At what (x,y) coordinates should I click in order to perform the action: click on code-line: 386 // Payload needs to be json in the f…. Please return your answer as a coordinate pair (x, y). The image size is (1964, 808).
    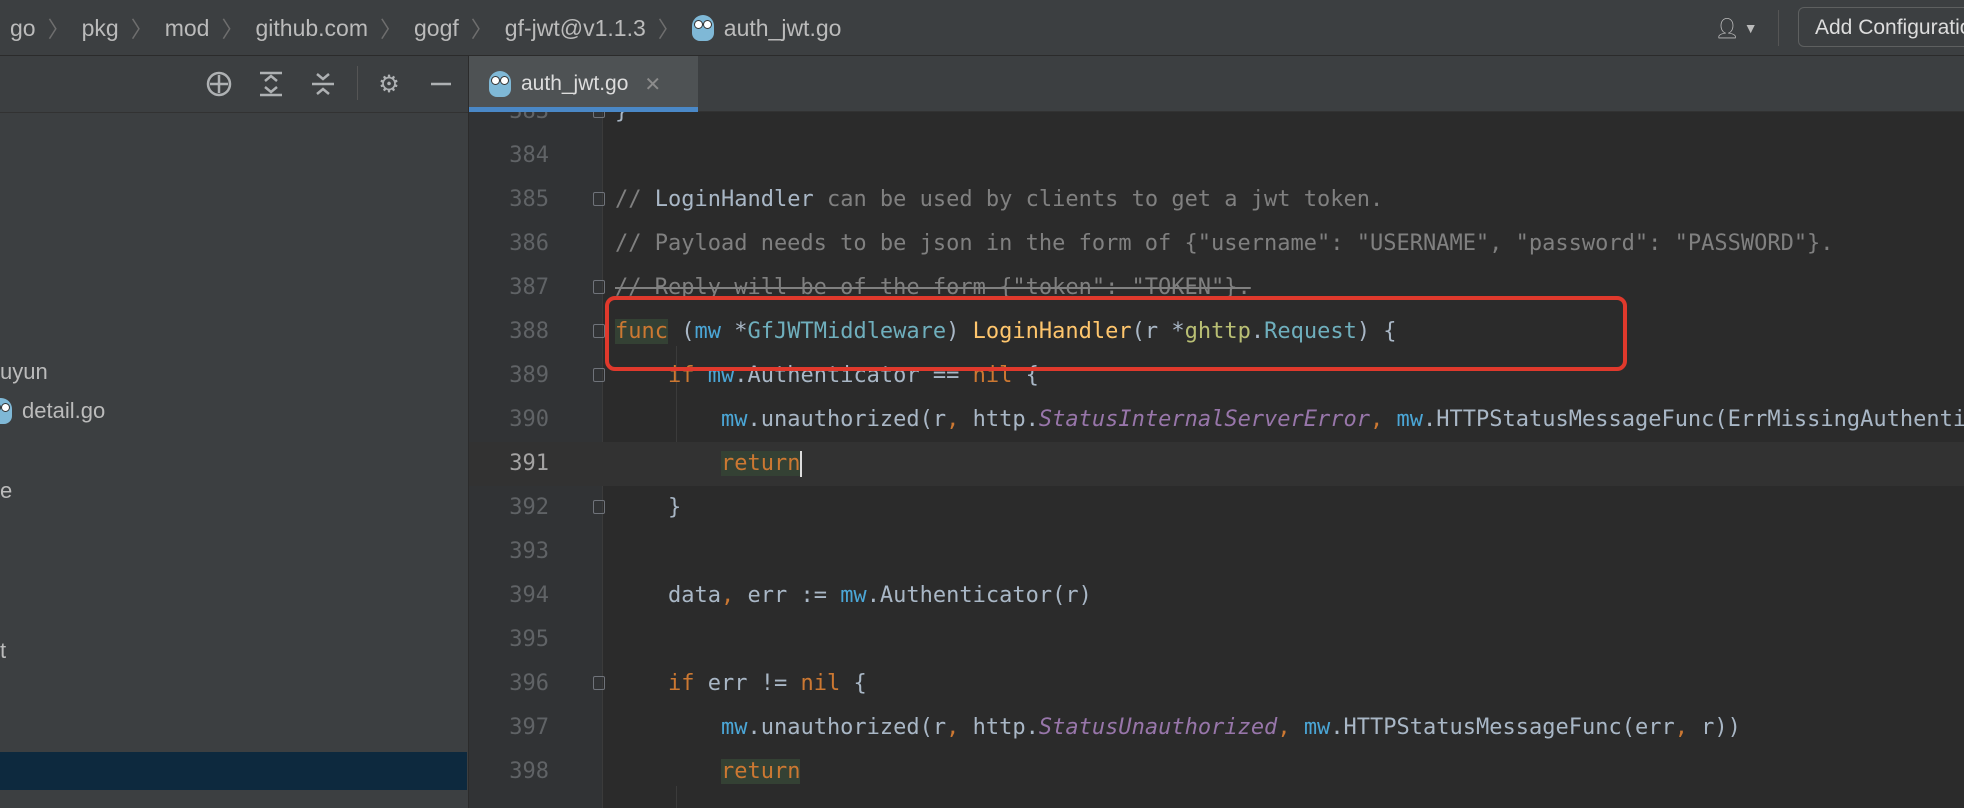
    Looking at the image, I should click on (1216, 244).